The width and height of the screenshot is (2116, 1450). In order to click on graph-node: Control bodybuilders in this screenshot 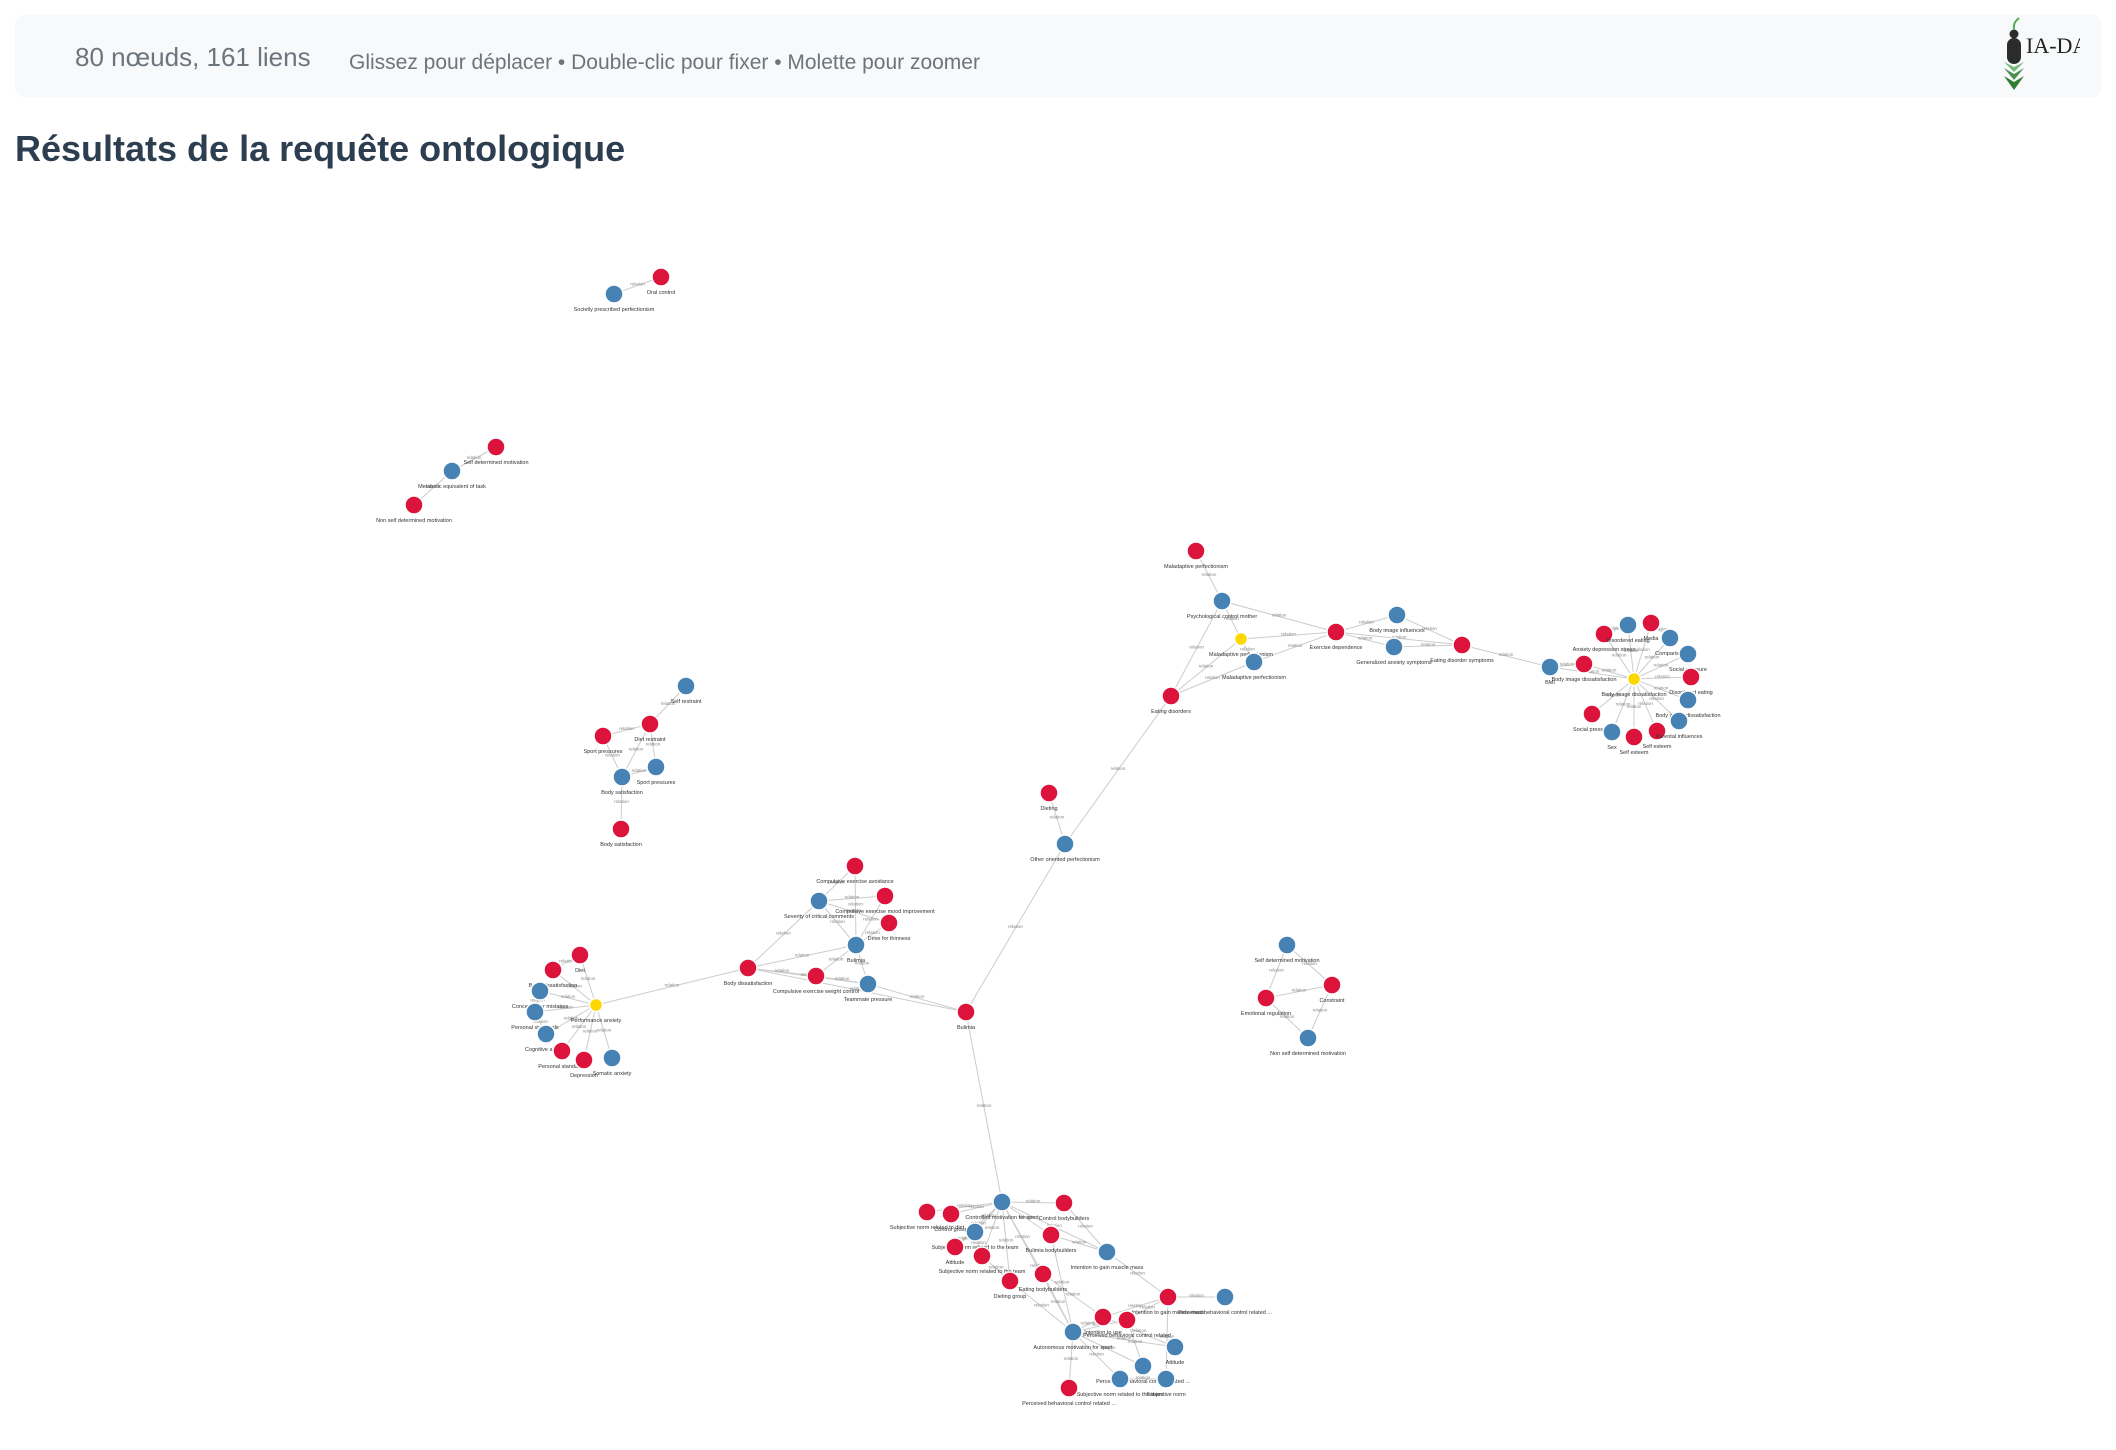, I will do `click(1064, 1207)`.